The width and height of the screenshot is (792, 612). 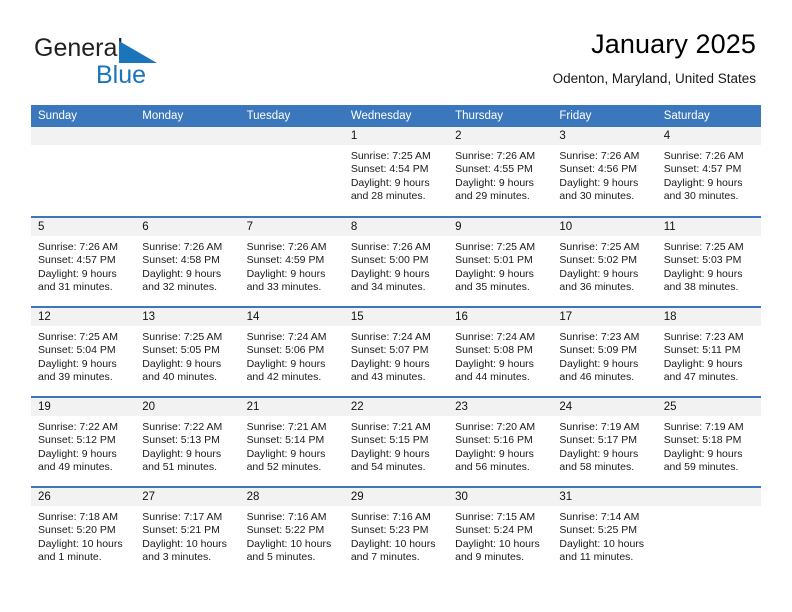 I want to click on daylight-text-line2: and 46 minutes., so click(x=597, y=377).